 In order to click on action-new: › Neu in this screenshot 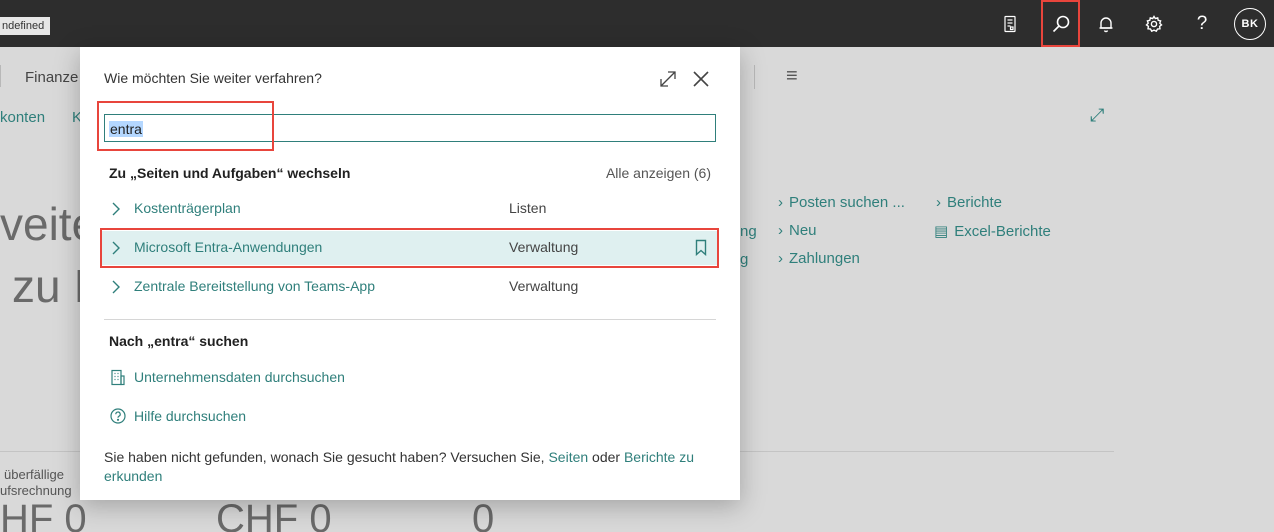, I will do `click(797, 230)`.